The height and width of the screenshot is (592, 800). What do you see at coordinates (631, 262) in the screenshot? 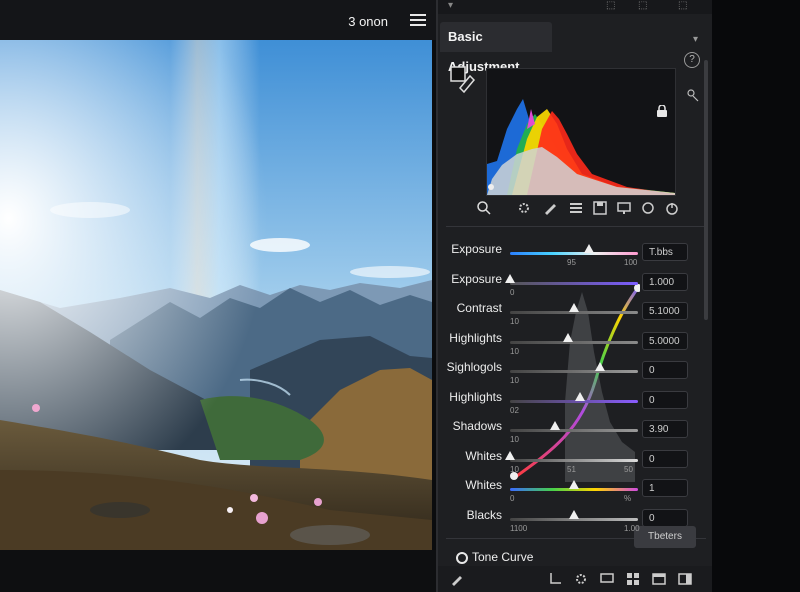
I see `slider-tick-label: 100` at bounding box center [631, 262].